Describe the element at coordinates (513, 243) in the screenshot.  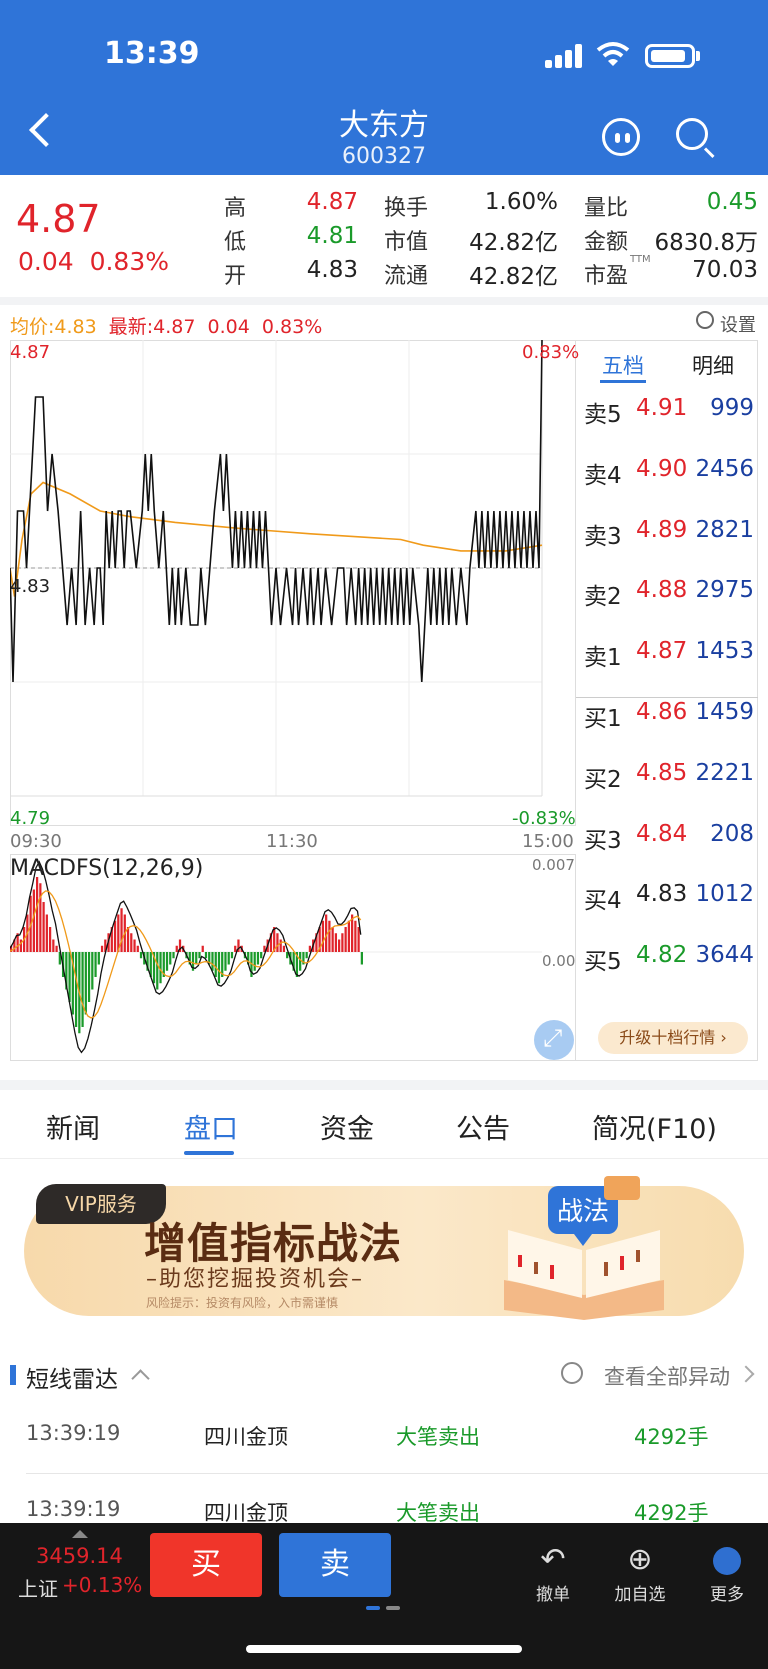
I see `mcap-value: 42.82亿` at that location.